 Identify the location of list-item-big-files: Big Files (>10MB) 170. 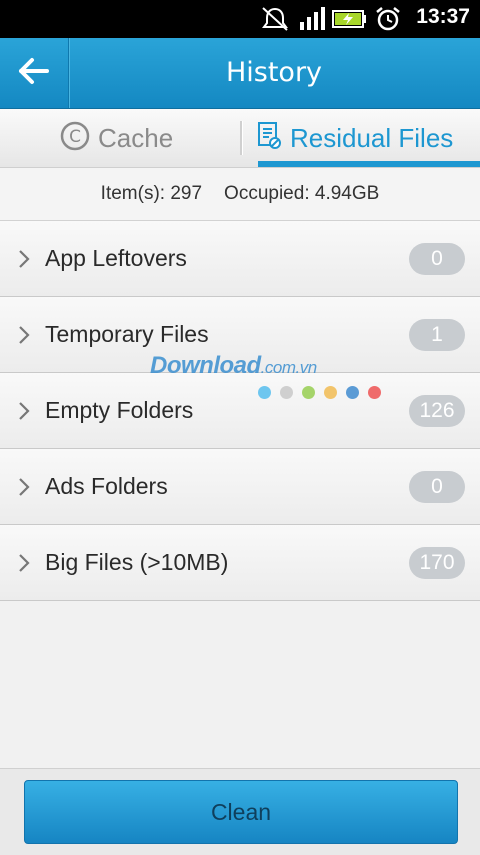
(240, 563).